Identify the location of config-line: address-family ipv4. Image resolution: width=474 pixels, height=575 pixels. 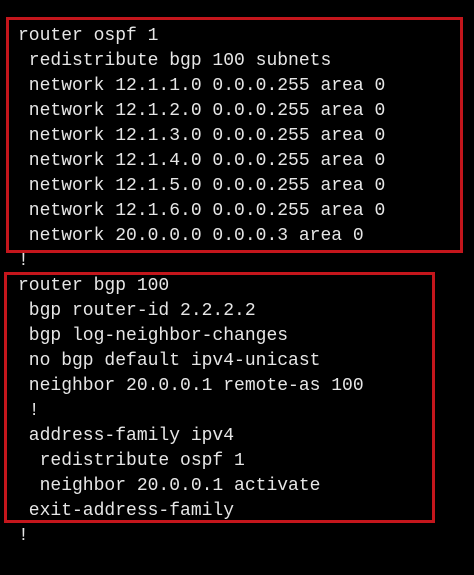
(126, 436).